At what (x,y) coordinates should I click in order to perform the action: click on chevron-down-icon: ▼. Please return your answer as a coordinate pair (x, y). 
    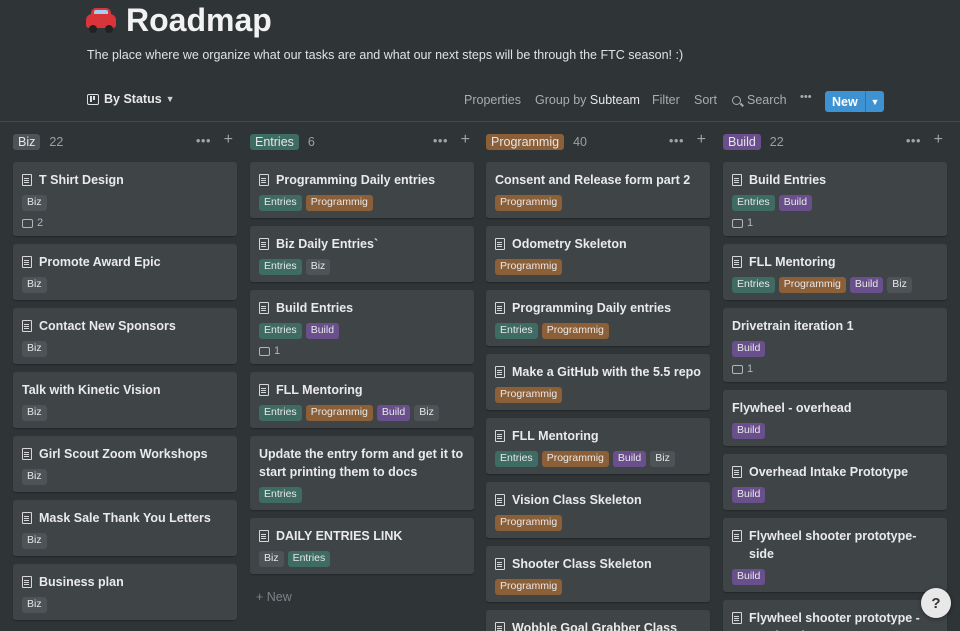
    Looking at the image, I should click on (875, 102).